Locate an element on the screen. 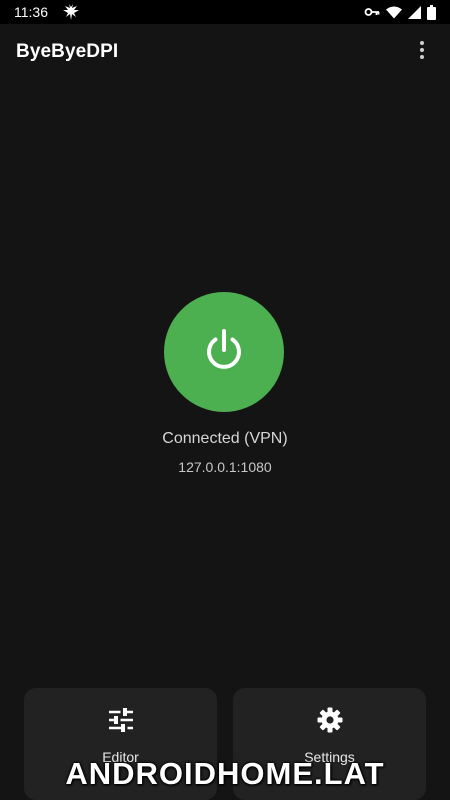 Image resolution: width=450 pixels, height=800 pixels. cellular-signal-icon is located at coordinates (414, 12).